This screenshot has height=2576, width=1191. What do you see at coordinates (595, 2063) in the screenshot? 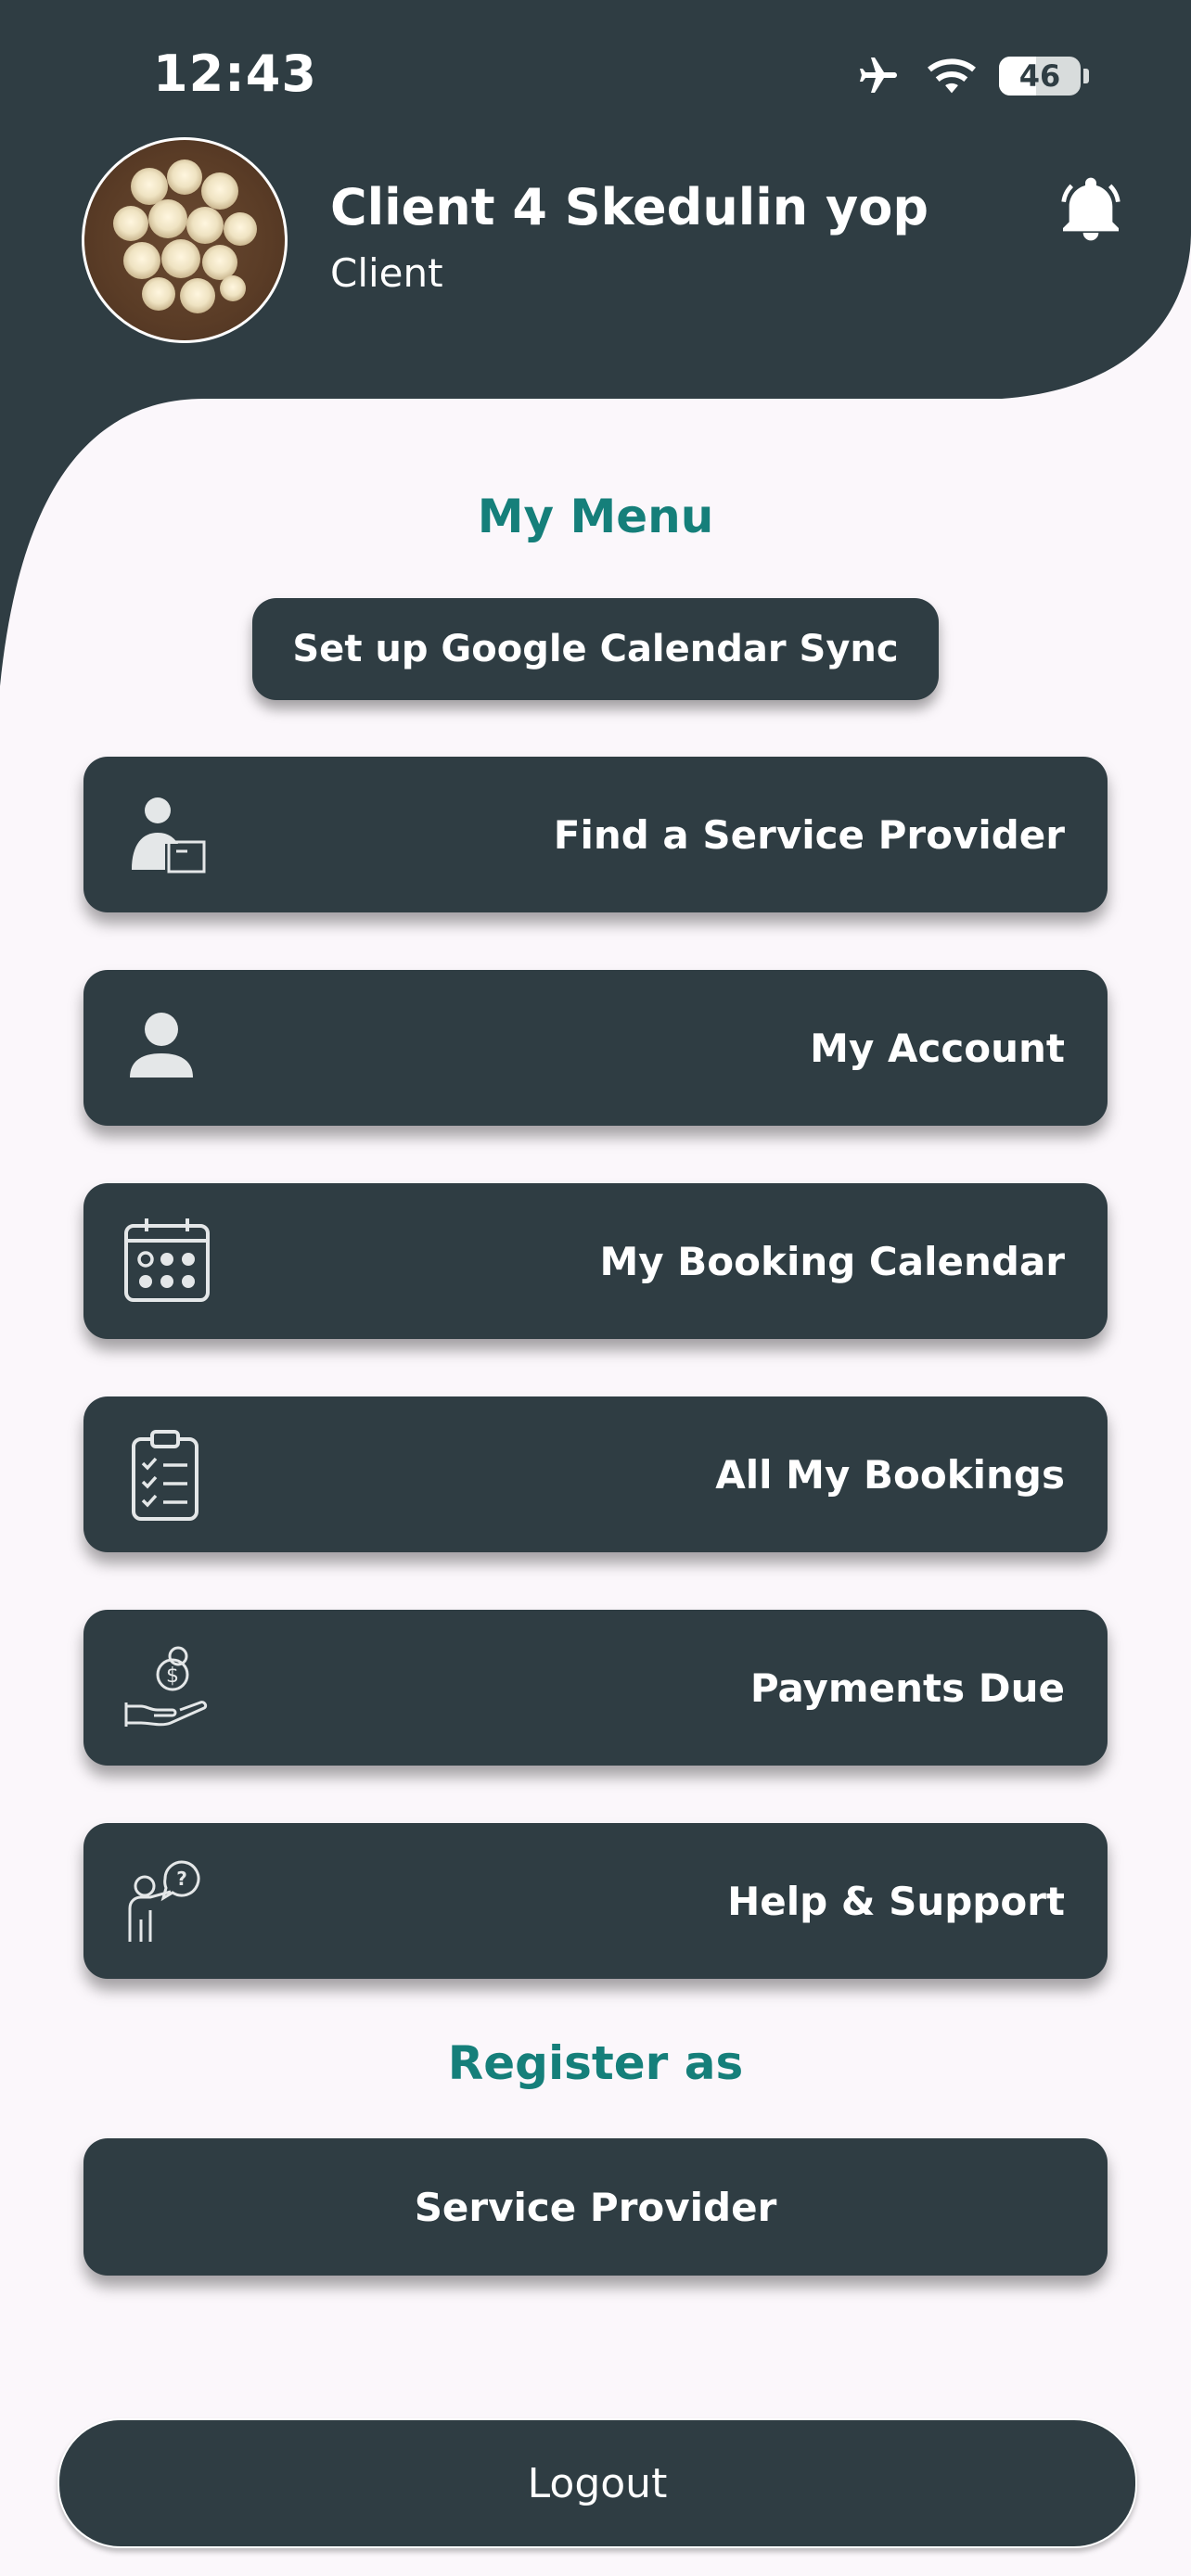
I see `register-title: Register as` at bounding box center [595, 2063].